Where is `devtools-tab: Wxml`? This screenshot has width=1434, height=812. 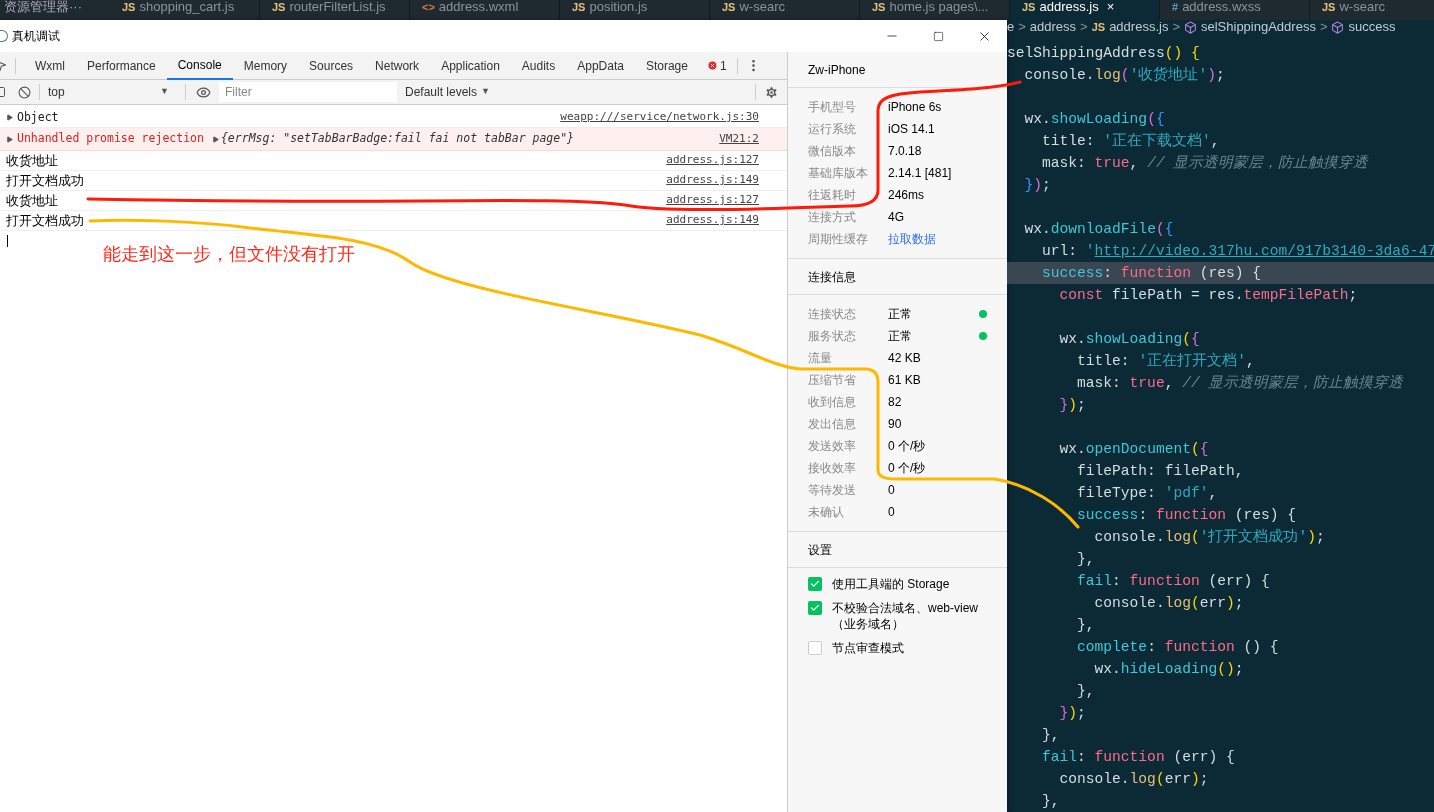 devtools-tab: Wxml is located at coordinates (50, 65).